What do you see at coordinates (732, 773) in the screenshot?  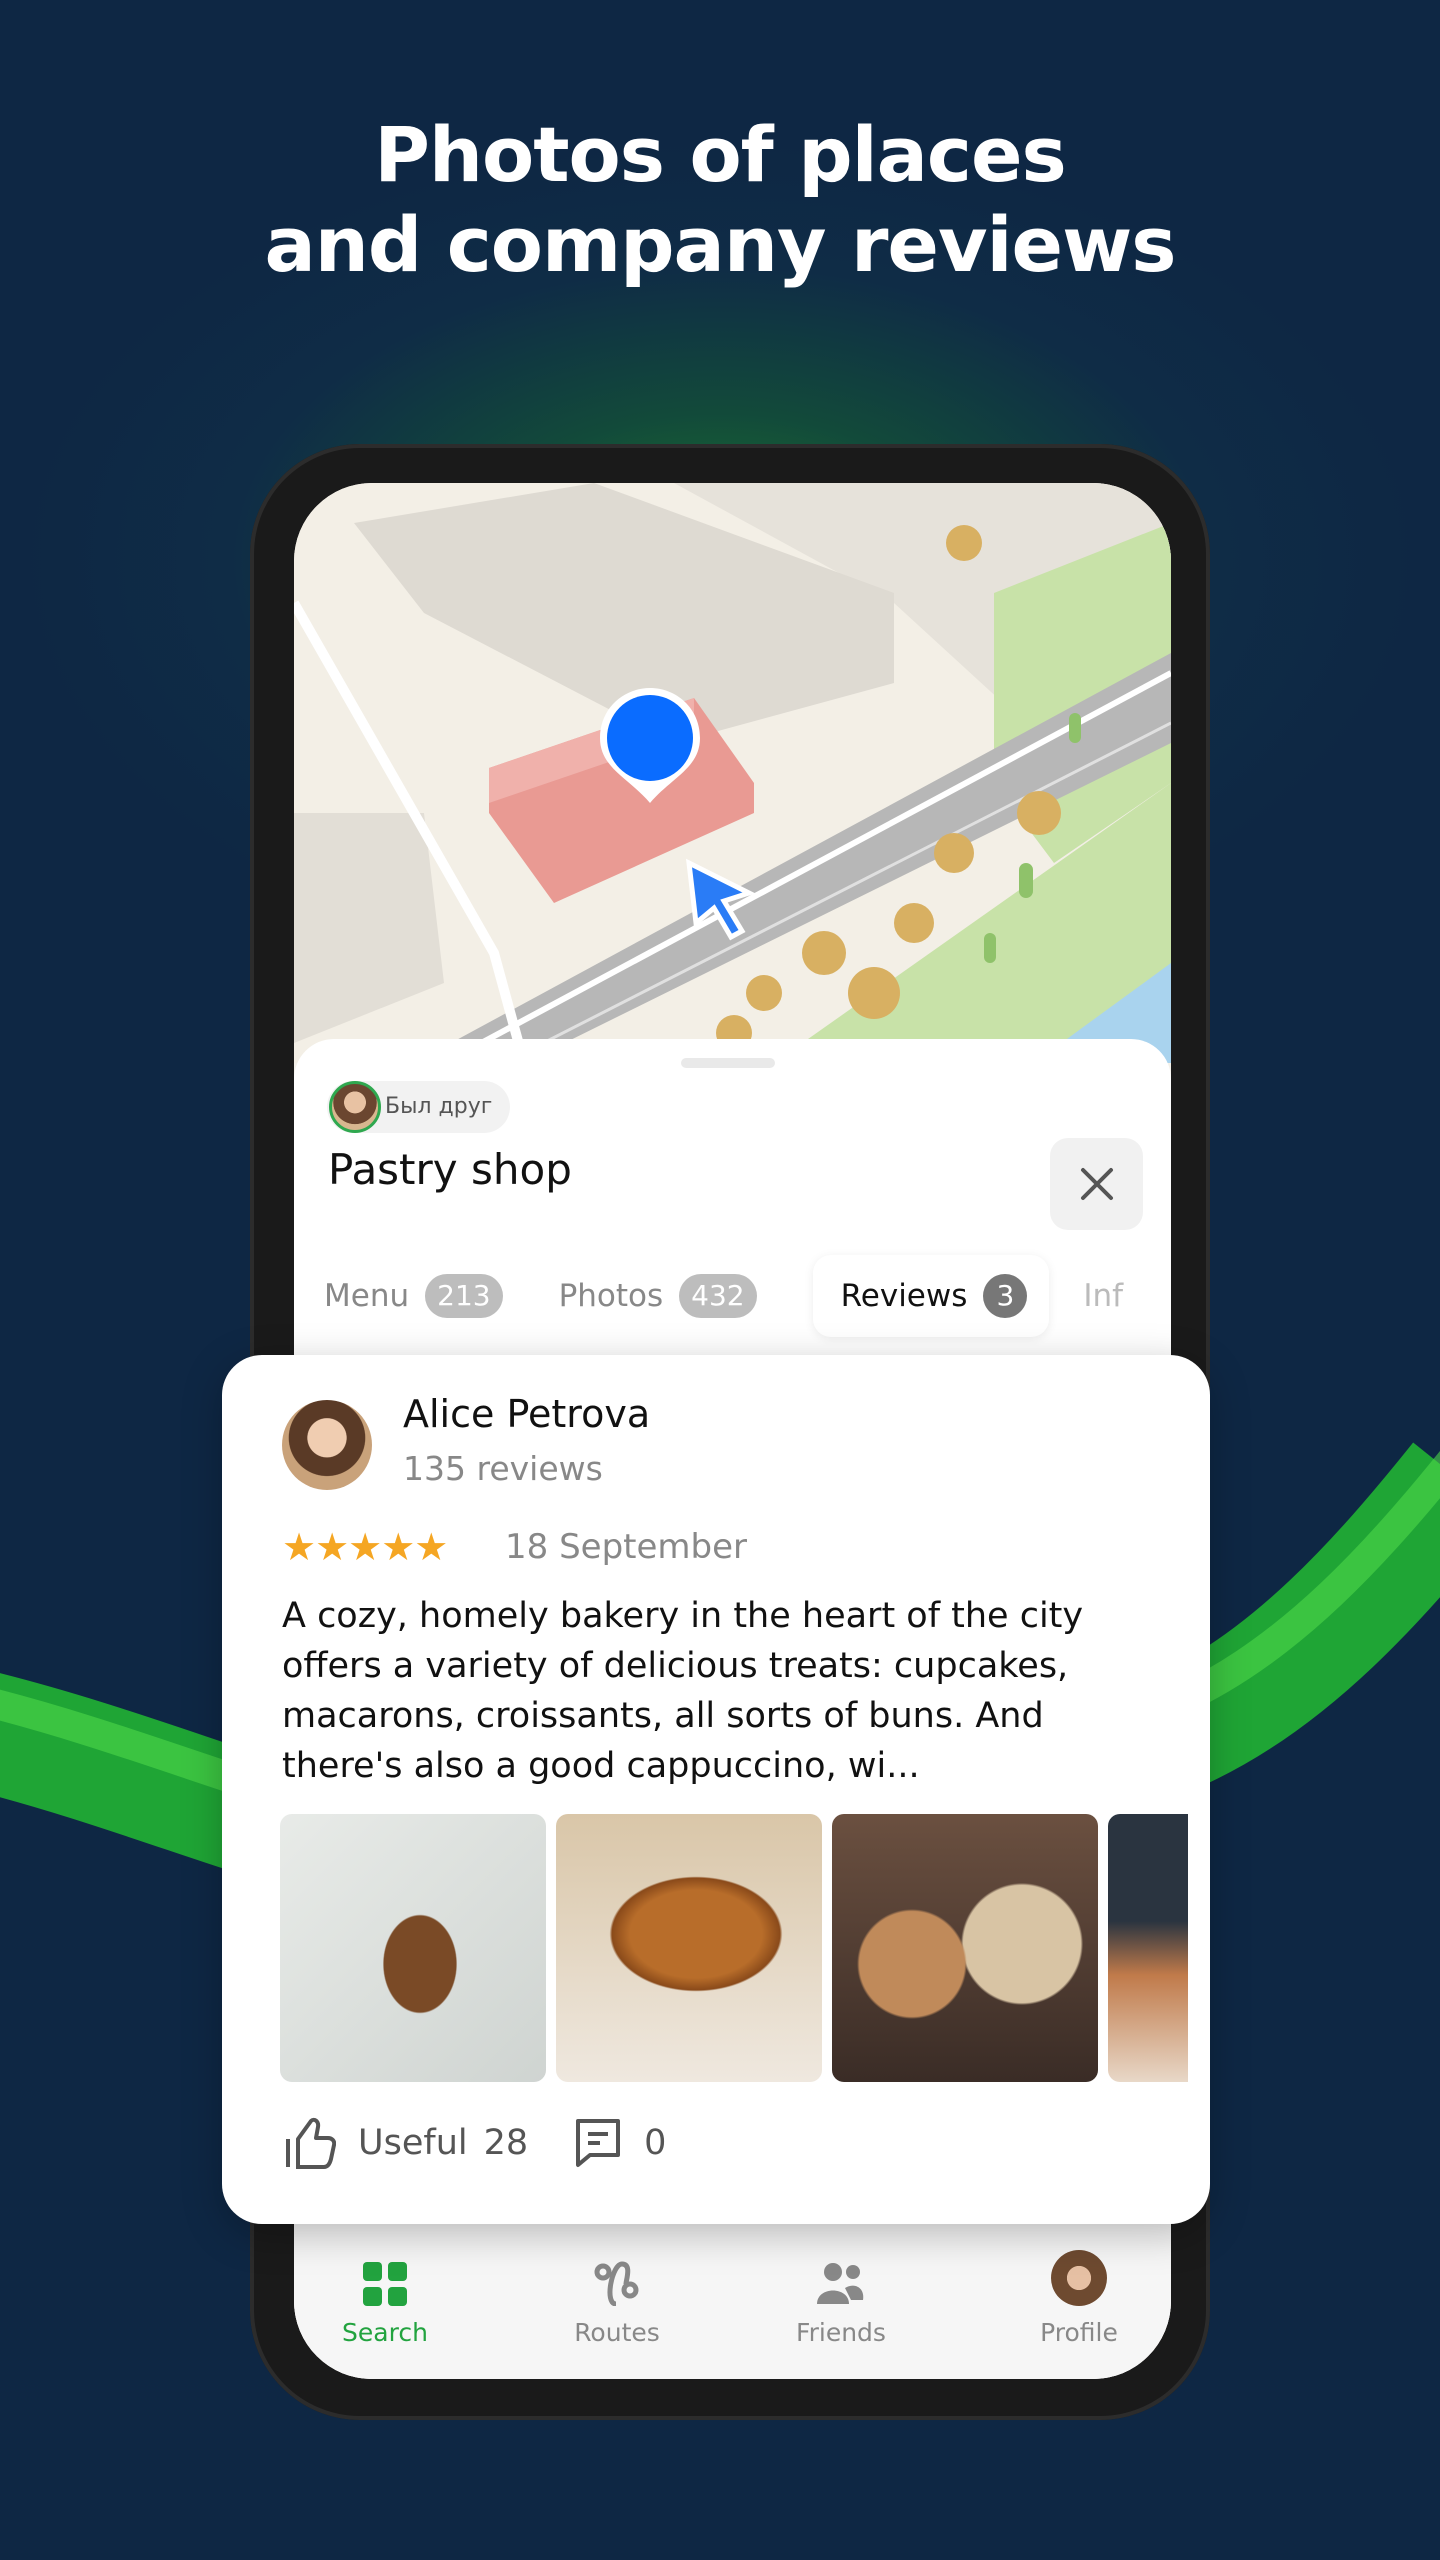 I see `map` at bounding box center [732, 773].